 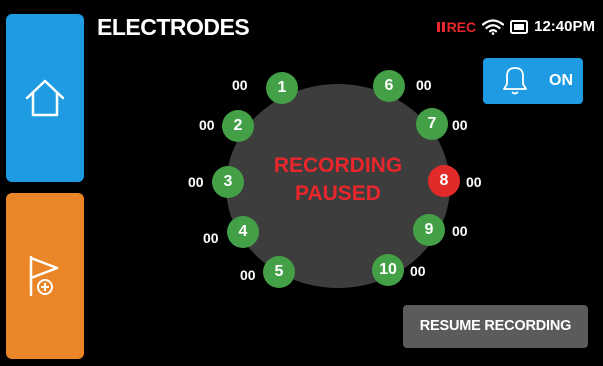 What do you see at coordinates (243, 232) in the screenshot?
I see `electrode-4: 4` at bounding box center [243, 232].